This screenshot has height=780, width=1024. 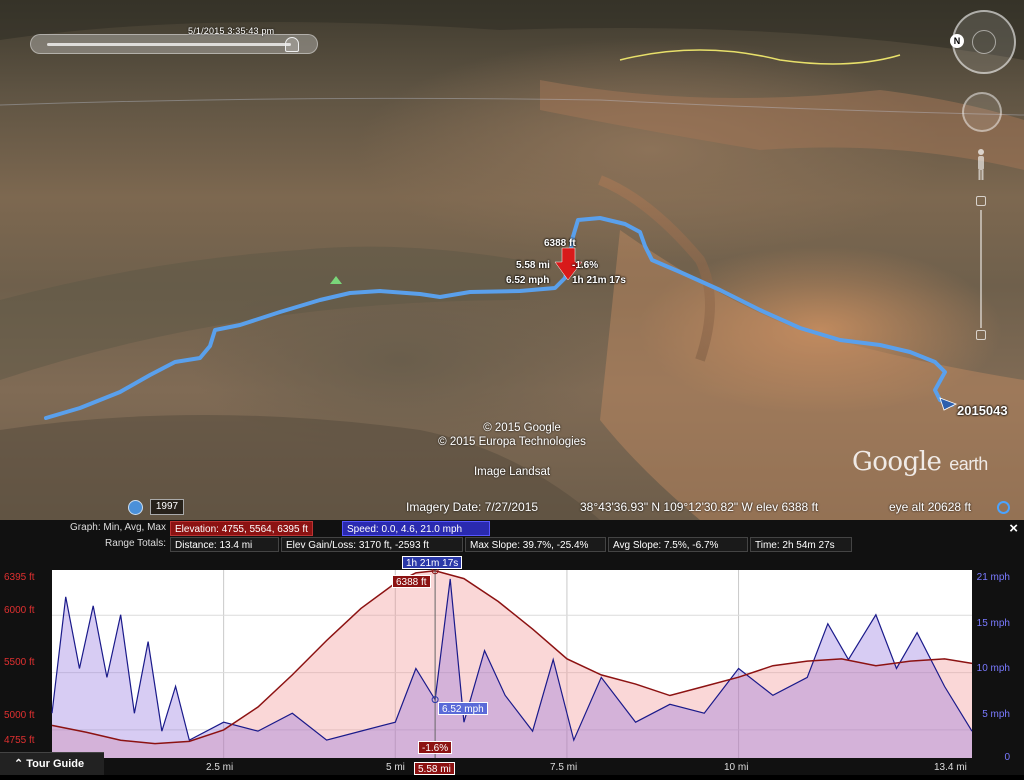 What do you see at coordinates (292, 44) in the screenshot?
I see `time-slider-thumb` at bounding box center [292, 44].